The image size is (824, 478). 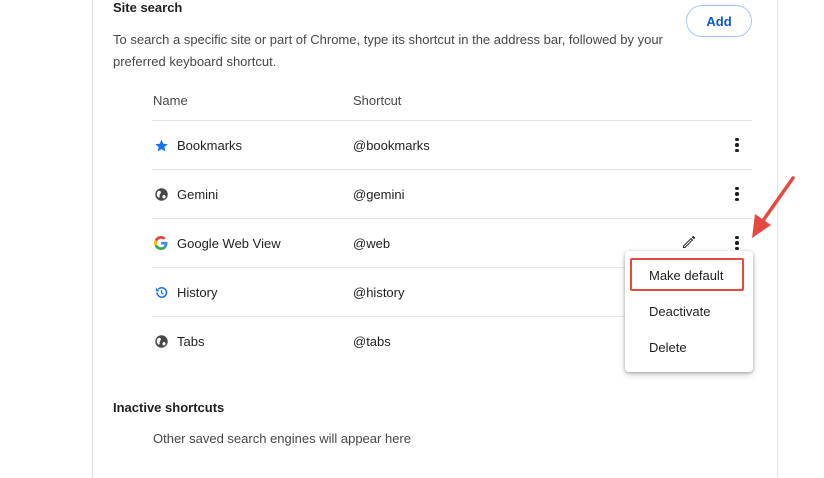 I want to click on site-search-title: Site search, so click(x=148, y=7).